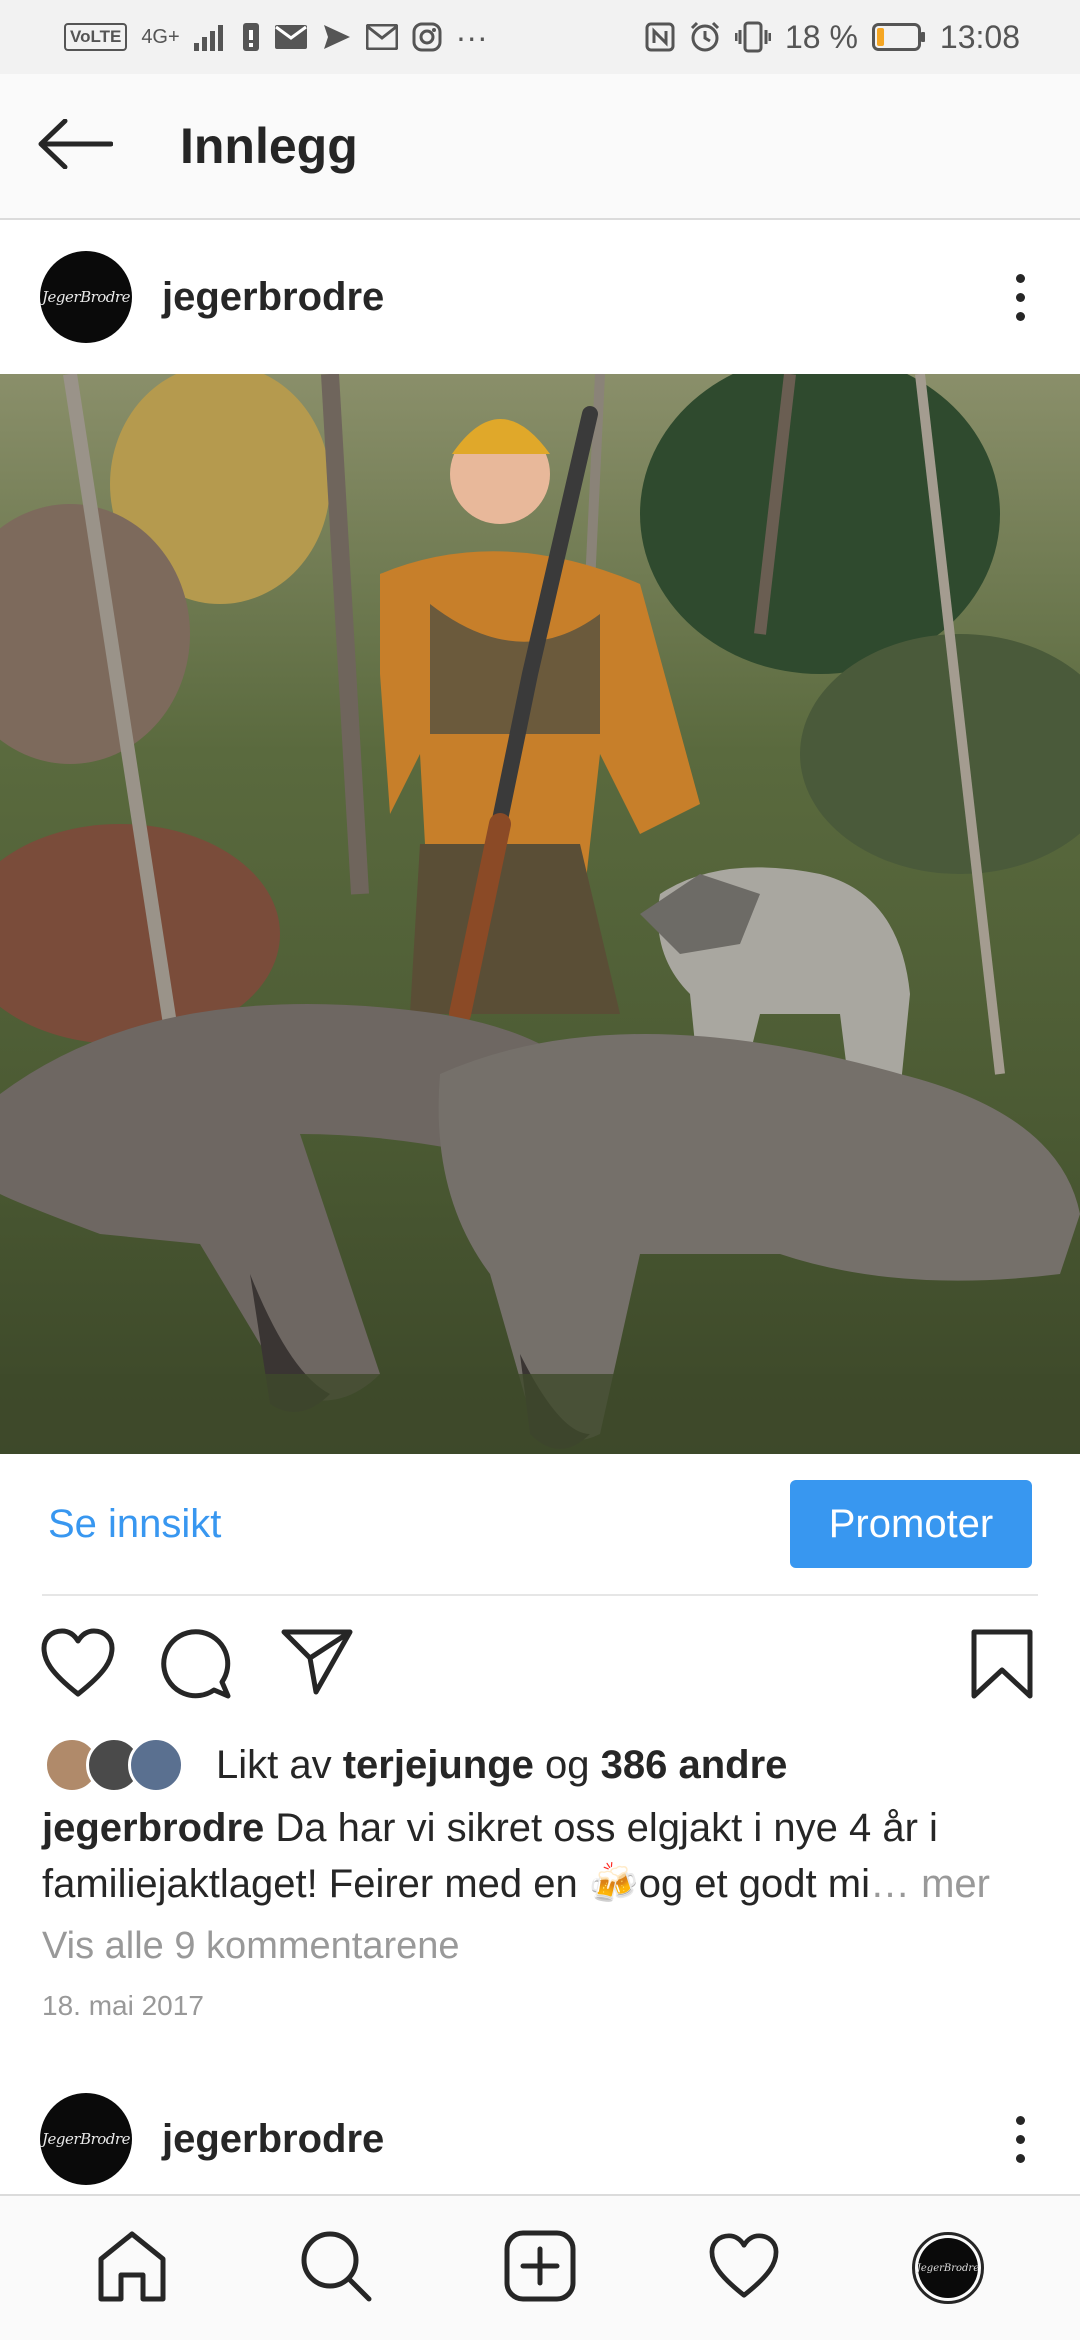 This screenshot has width=1080, height=2340. What do you see at coordinates (381, 37) in the screenshot?
I see `gmail-icon` at bounding box center [381, 37].